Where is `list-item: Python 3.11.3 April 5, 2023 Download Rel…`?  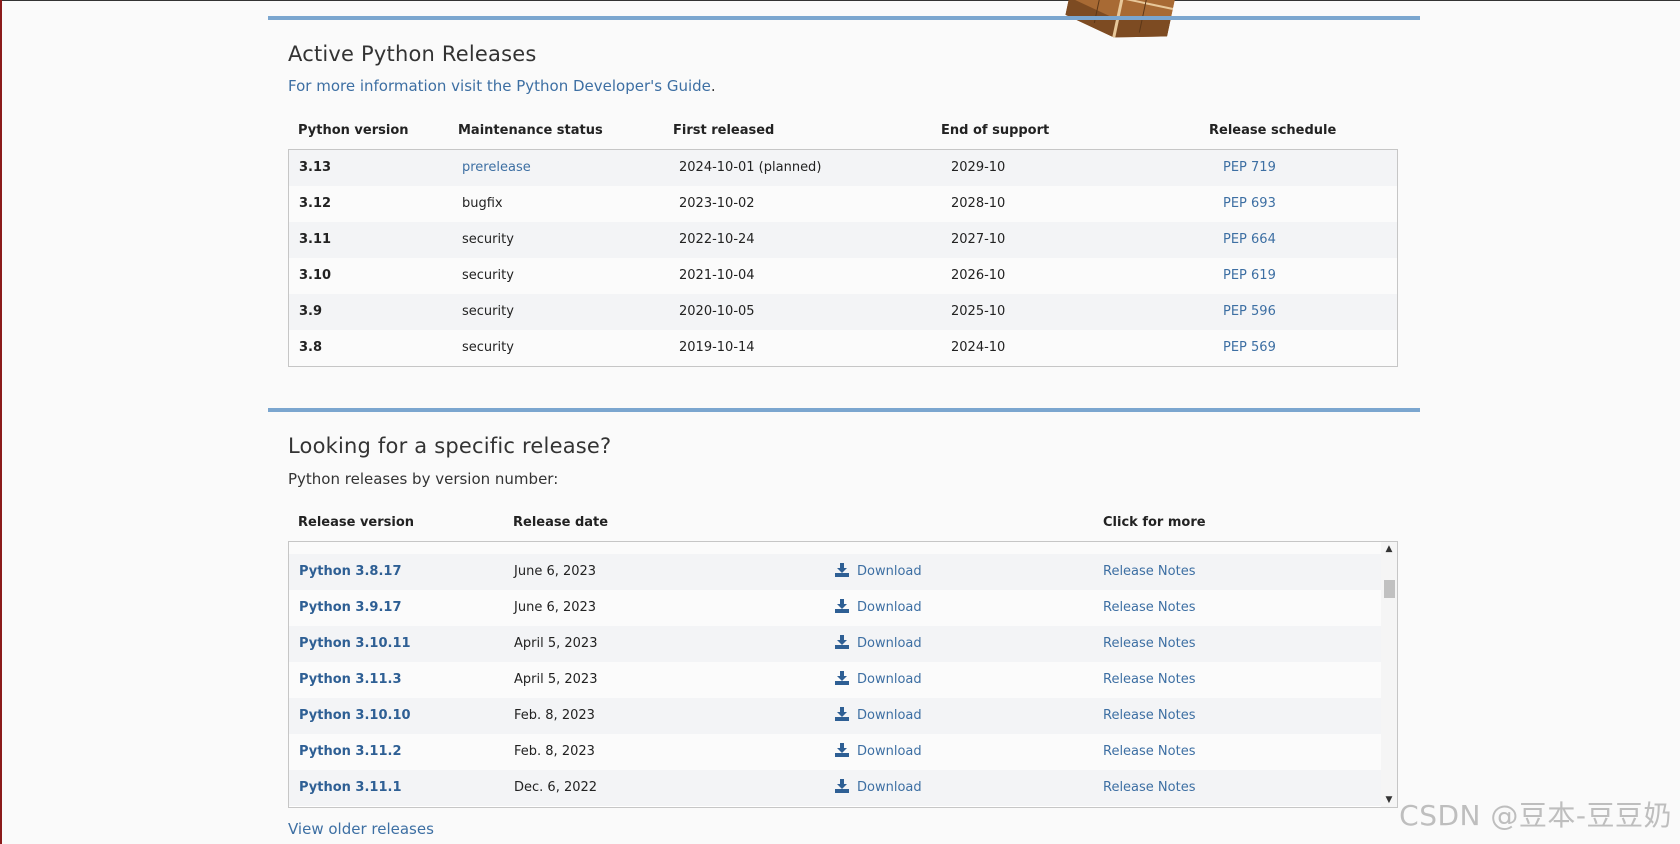
list-item: Python 3.11.3 April 5, 2023 Download Rel… is located at coordinates (835, 680).